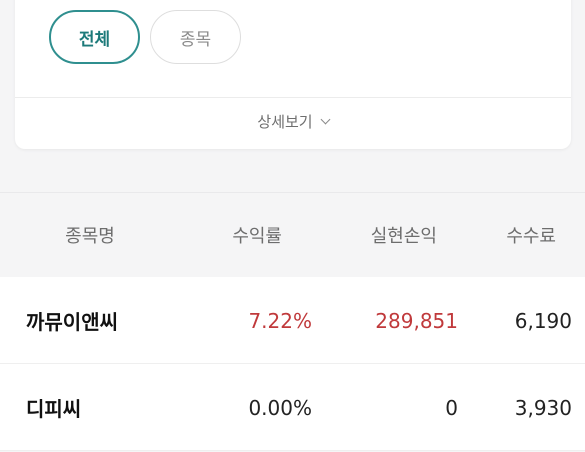 The width and height of the screenshot is (585, 452). What do you see at coordinates (543, 407) in the screenshot?
I see `fee-value: 3,930` at bounding box center [543, 407].